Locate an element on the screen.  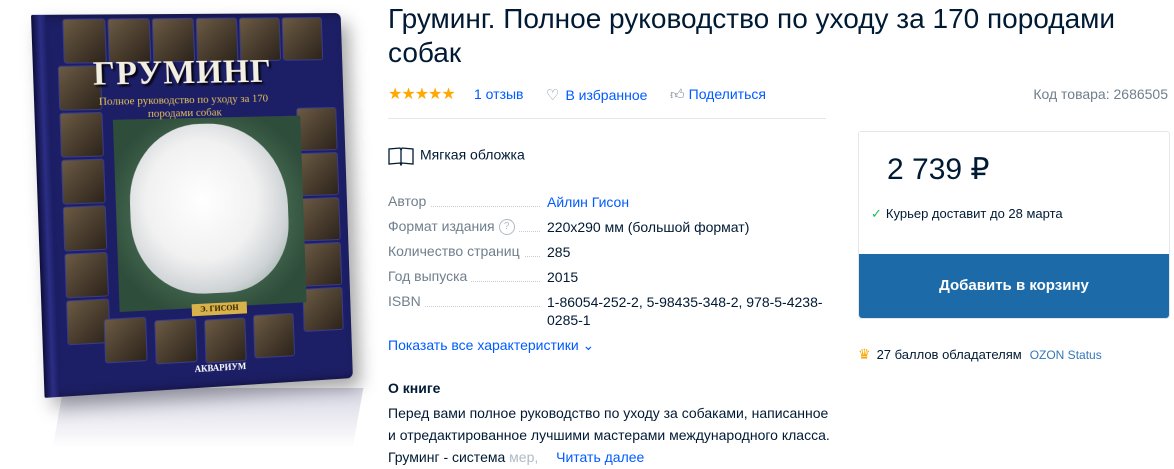
book-open-icon is located at coordinates (401, 156).